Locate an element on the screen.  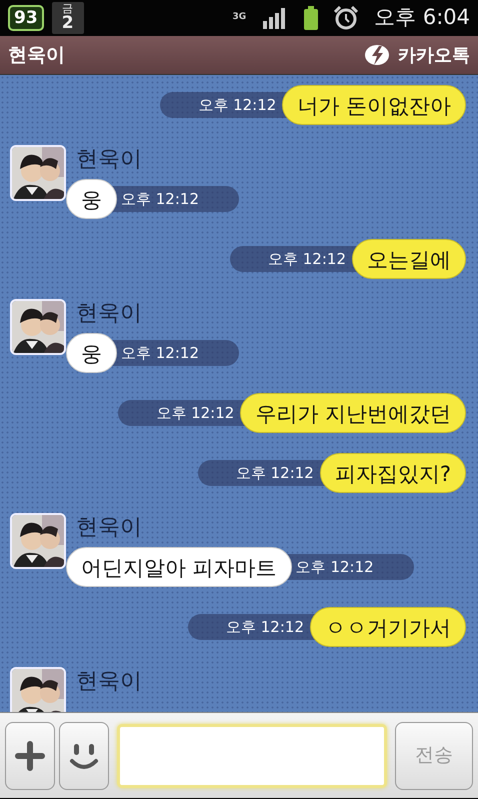
calendar-day: 금 is located at coordinates (68, 8).